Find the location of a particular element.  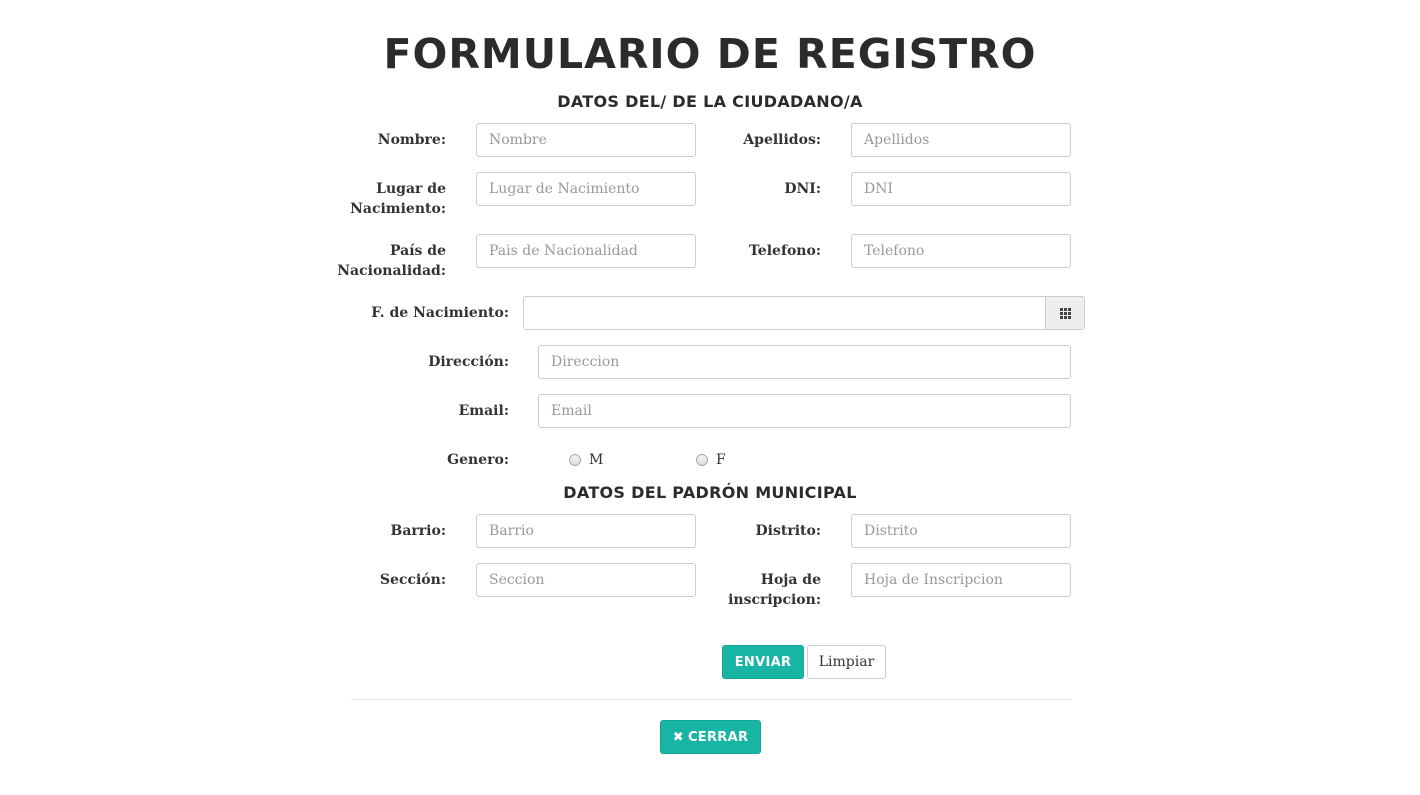

apellidos-input is located at coordinates (961, 140).